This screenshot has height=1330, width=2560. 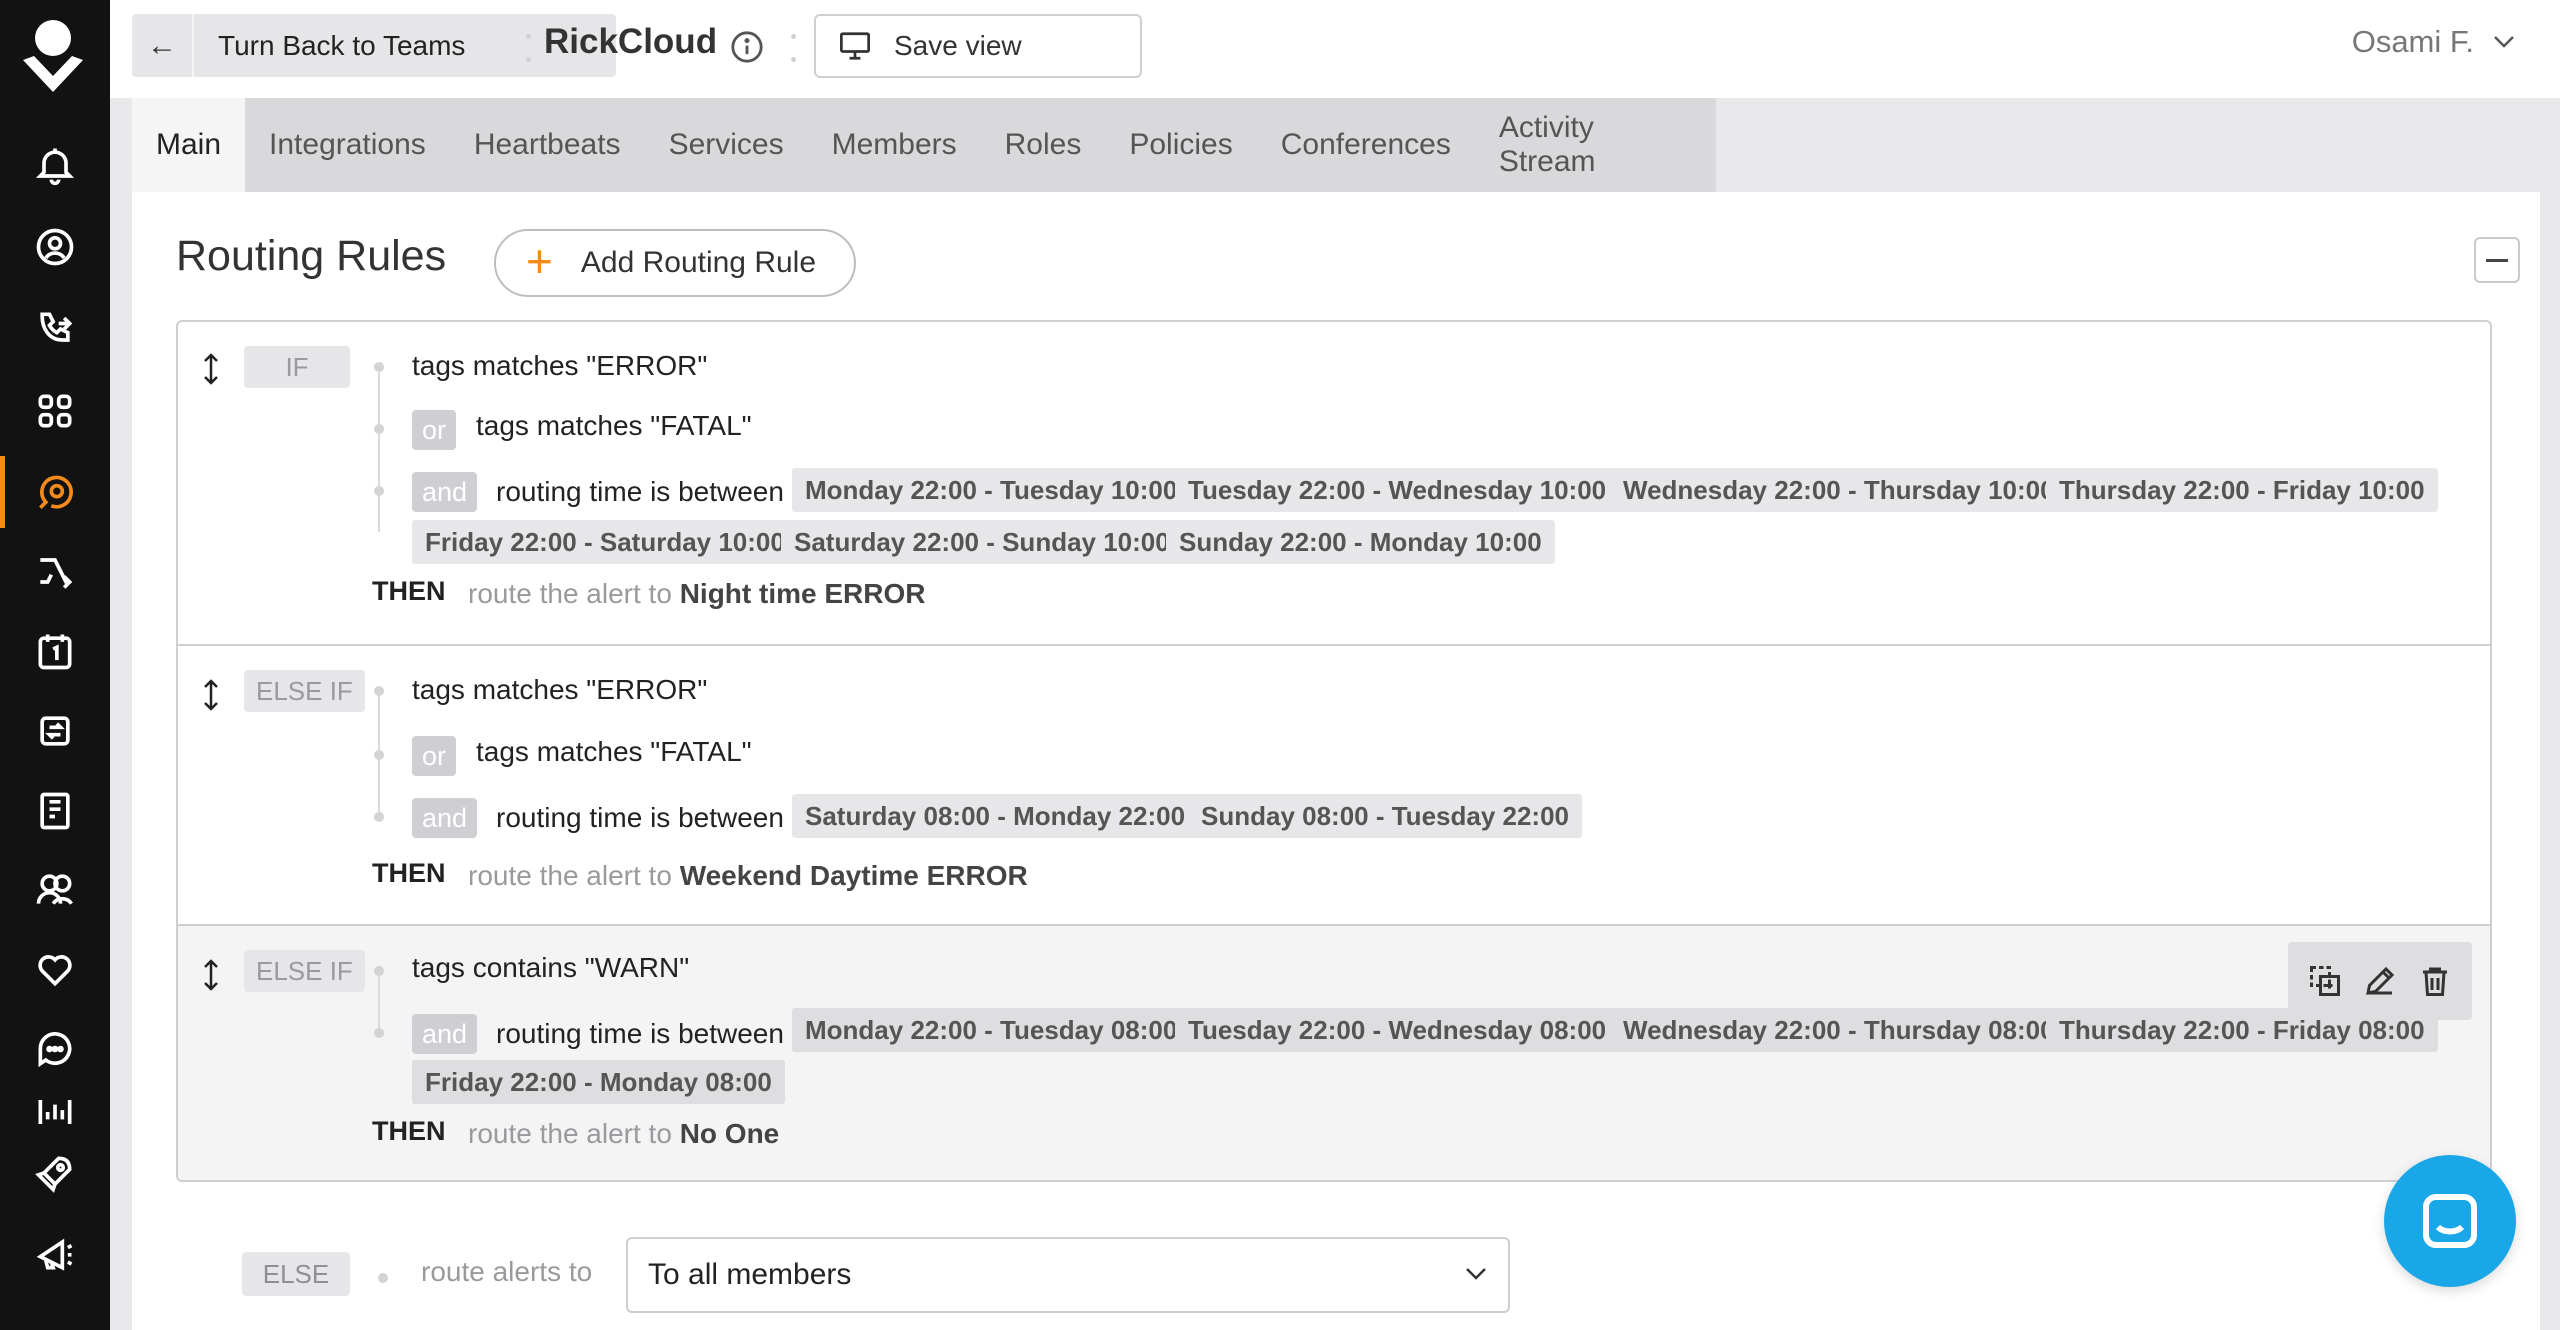 I want to click on reports-icon, so click(x=55, y=811).